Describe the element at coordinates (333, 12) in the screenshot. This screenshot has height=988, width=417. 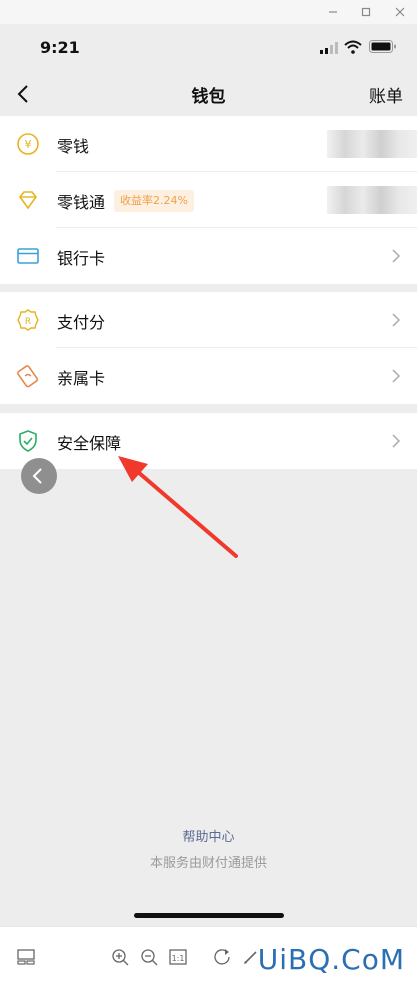
I see `minimize-icon` at that location.